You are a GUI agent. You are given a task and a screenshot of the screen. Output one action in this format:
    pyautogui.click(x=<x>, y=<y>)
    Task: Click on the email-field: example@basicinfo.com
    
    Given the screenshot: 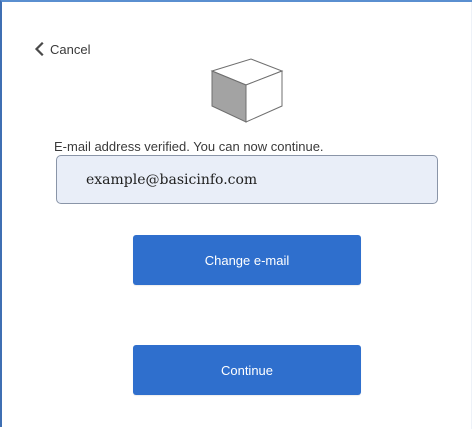 What is the action you would take?
    pyautogui.click(x=247, y=179)
    